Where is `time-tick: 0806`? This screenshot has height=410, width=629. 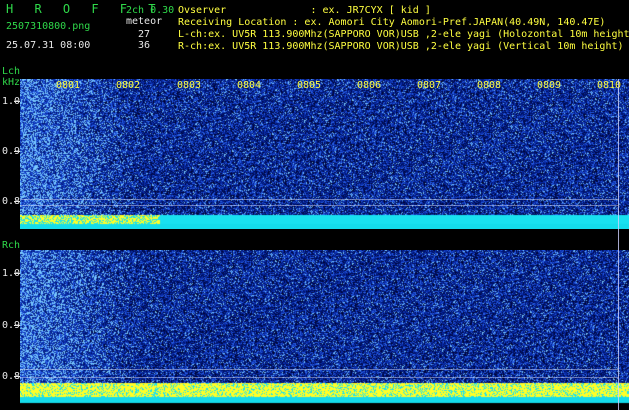 time-tick: 0806 is located at coordinates (369, 85).